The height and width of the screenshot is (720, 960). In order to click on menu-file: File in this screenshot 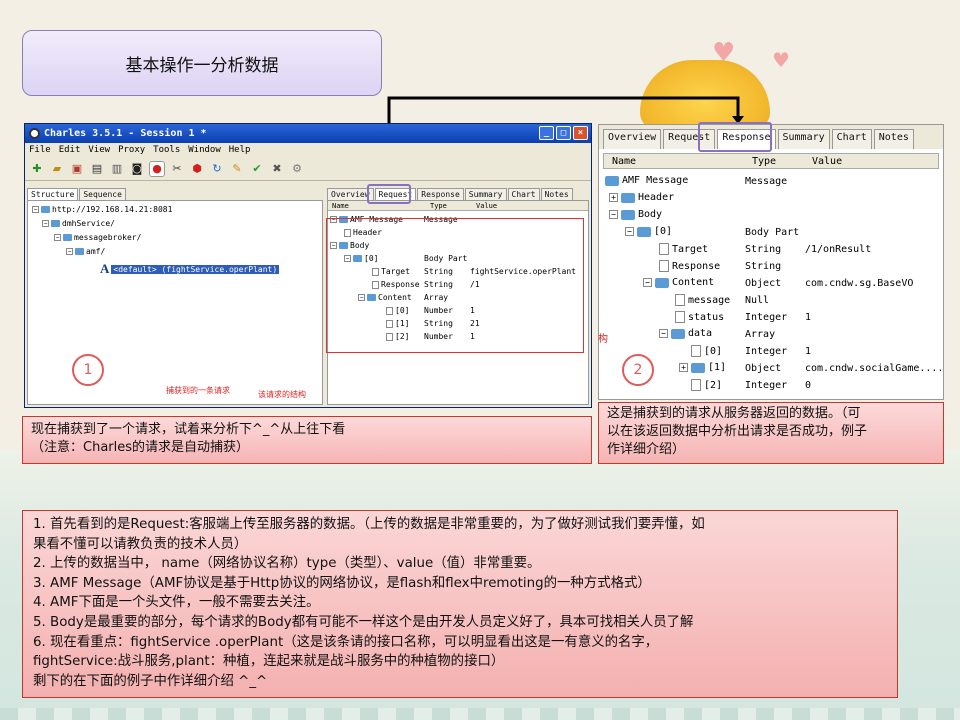, I will do `click(40, 150)`.